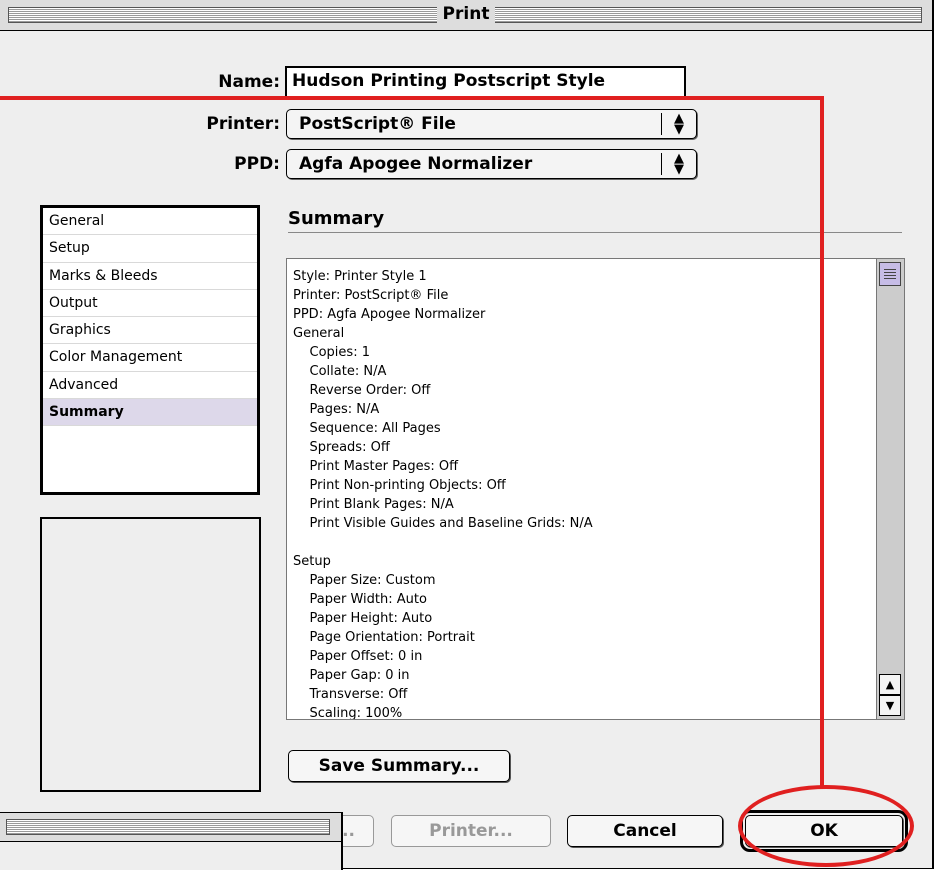 The width and height of the screenshot is (937, 870). I want to click on scroll-thumb, so click(890, 274).